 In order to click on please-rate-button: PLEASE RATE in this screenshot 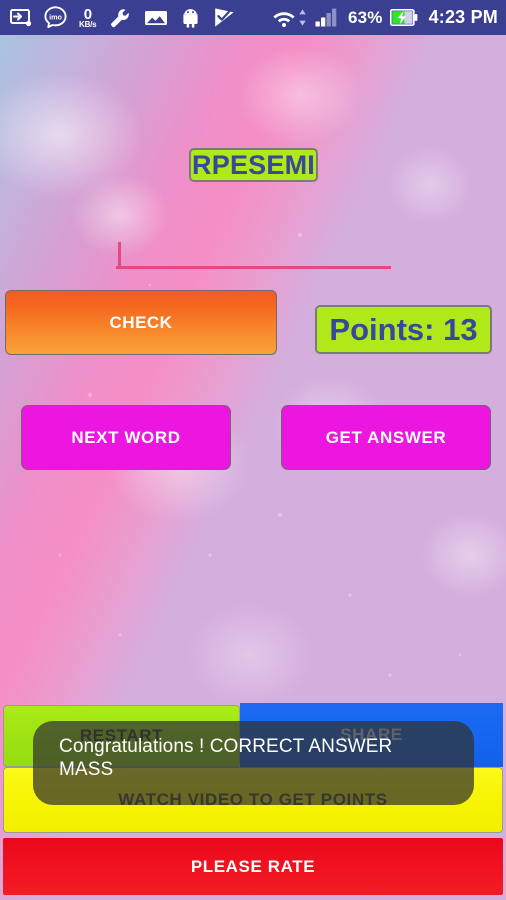, I will do `click(253, 866)`.